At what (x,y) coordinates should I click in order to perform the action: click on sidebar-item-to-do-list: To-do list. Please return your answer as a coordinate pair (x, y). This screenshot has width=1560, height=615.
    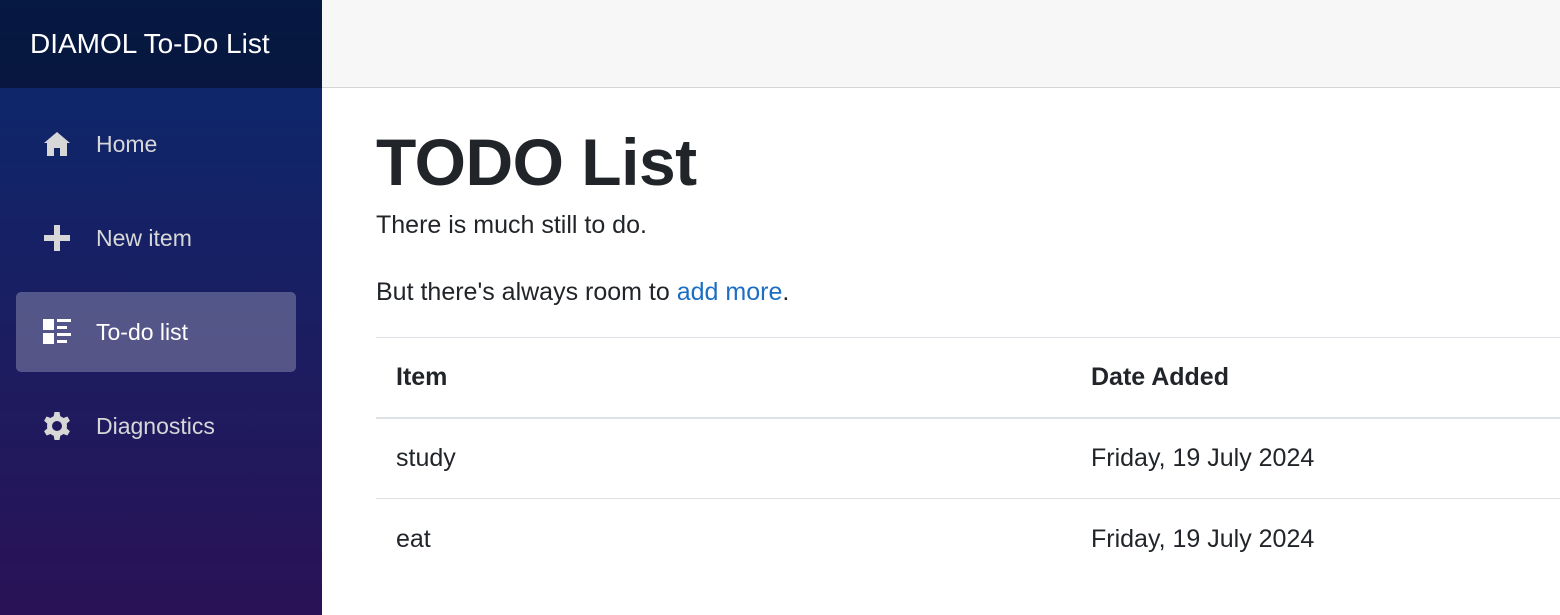
    Looking at the image, I should click on (156, 332).